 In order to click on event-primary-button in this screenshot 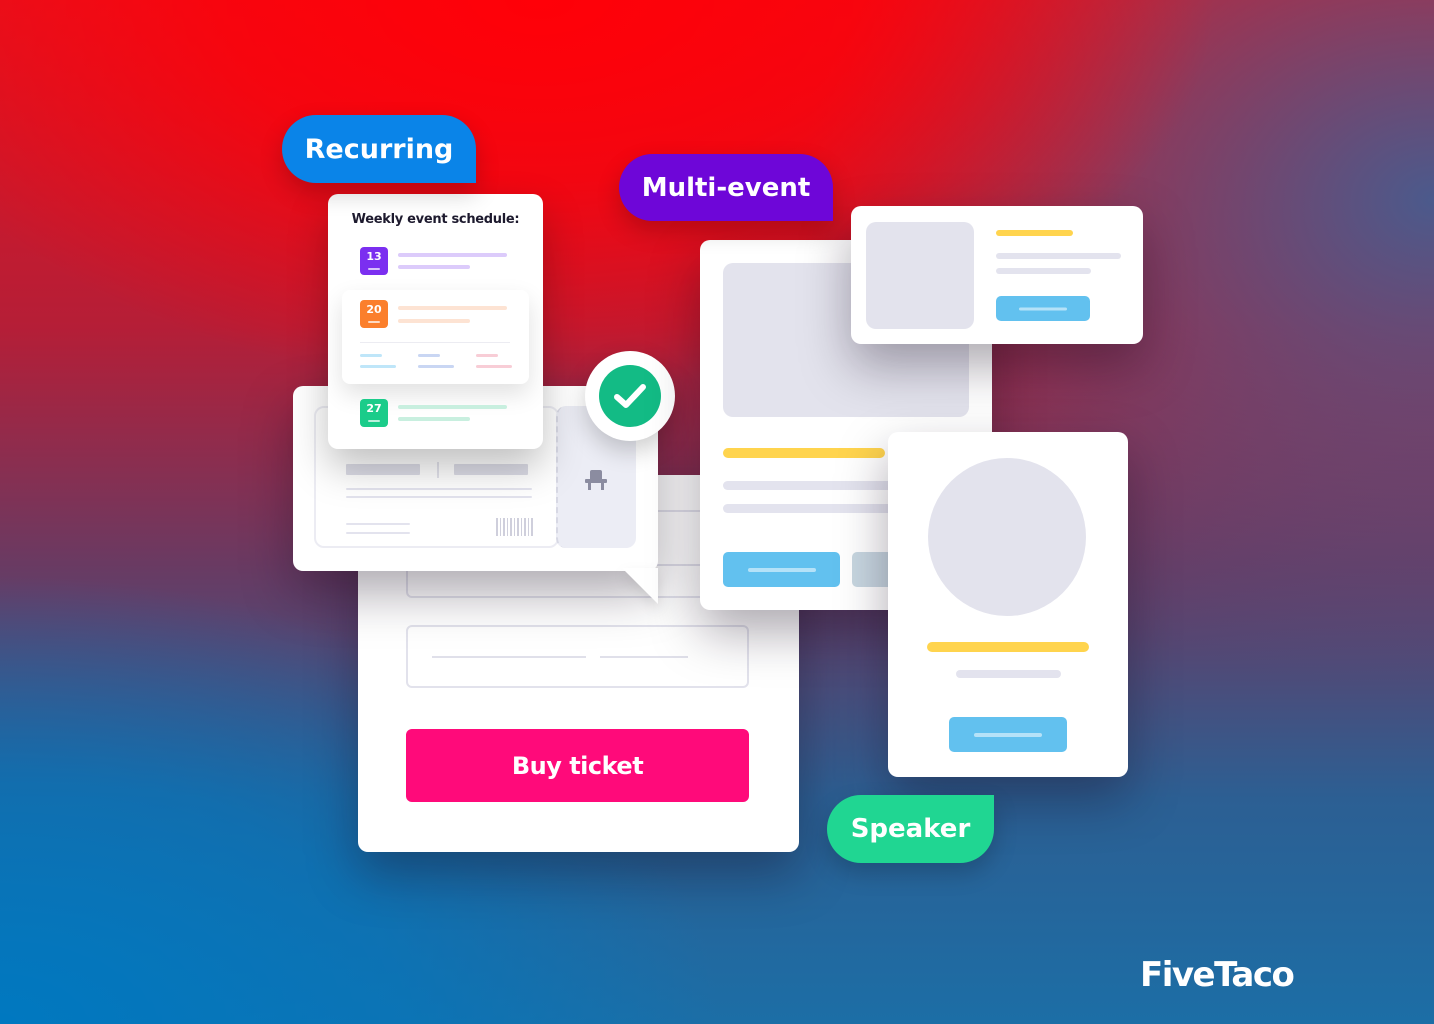, I will do `click(781, 569)`.